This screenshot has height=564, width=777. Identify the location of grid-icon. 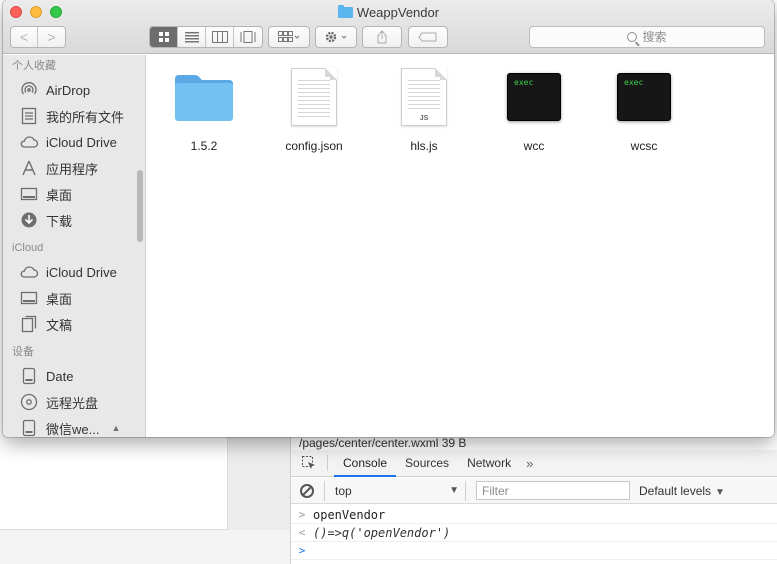
(163, 37).